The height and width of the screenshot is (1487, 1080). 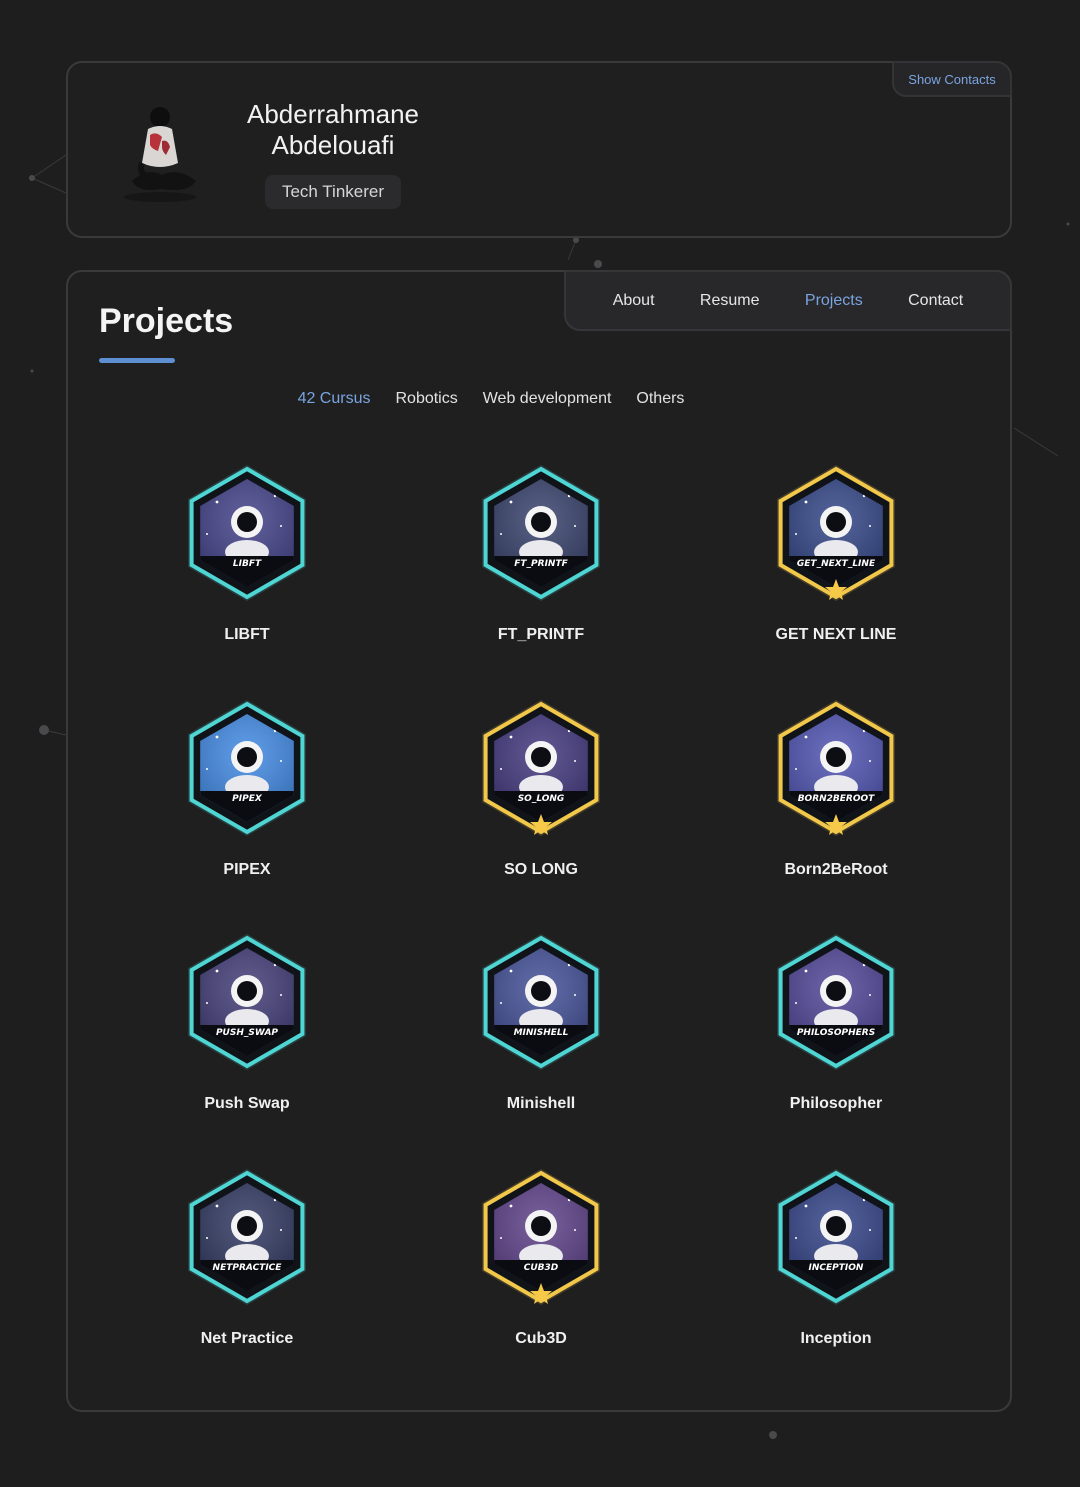 I want to click on page-title: Projects, so click(x=166, y=321).